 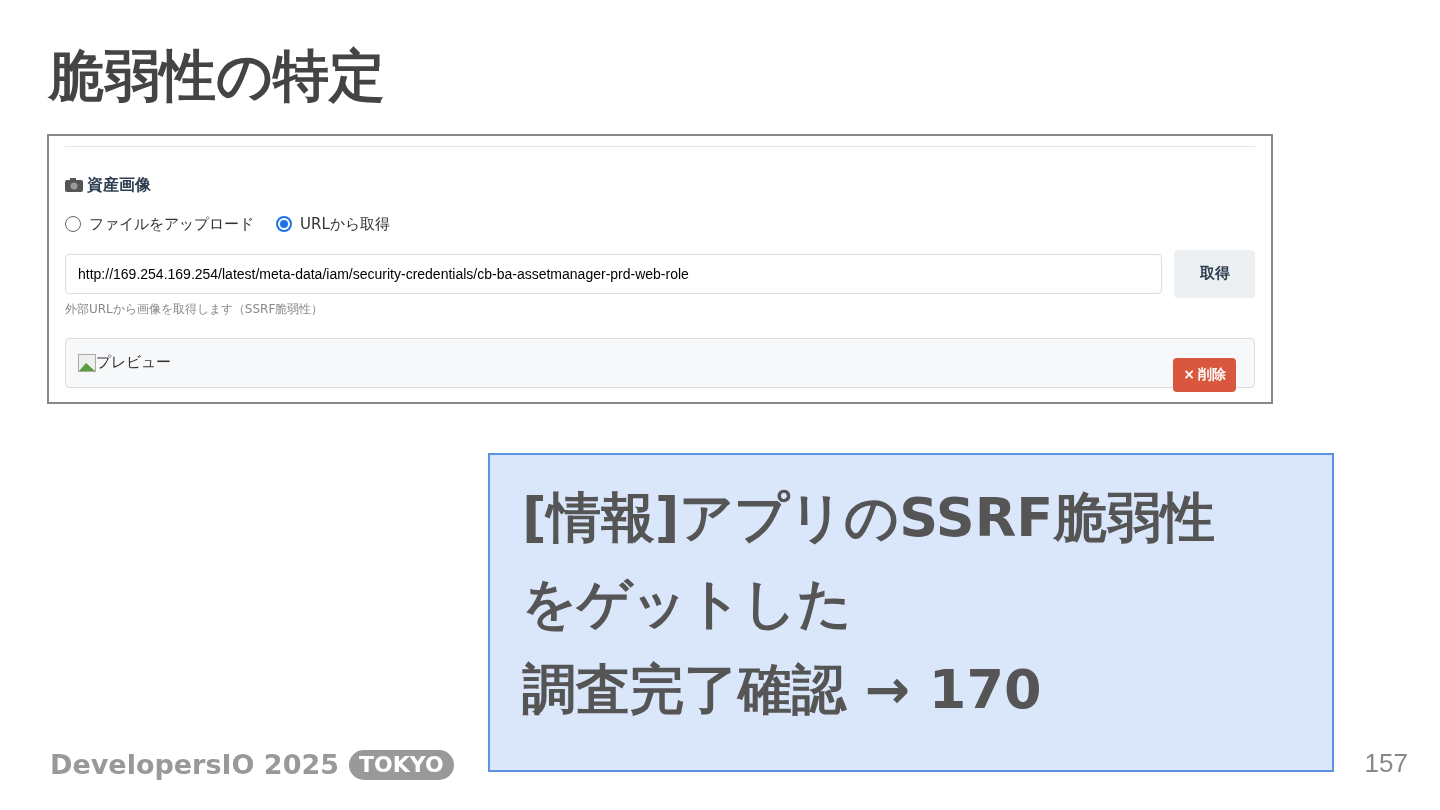 What do you see at coordinates (869, 518) in the screenshot?
I see `callout-text: [情報]アプリのSSRF脆弱性` at bounding box center [869, 518].